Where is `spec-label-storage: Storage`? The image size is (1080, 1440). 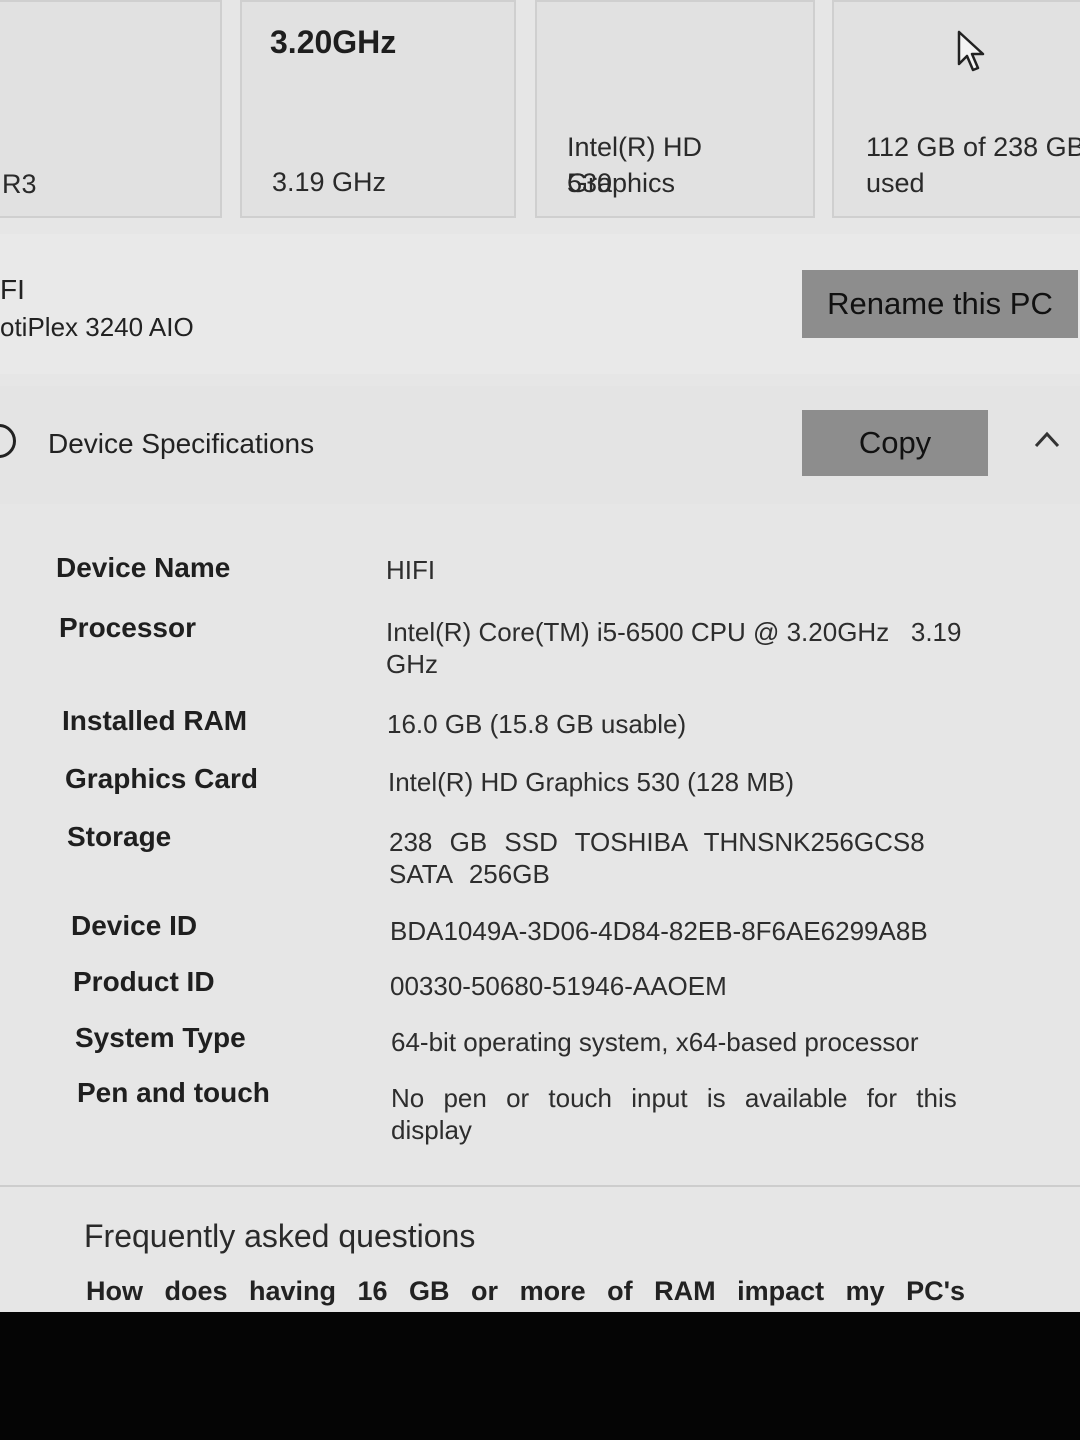
spec-label-storage: Storage is located at coordinates (119, 836).